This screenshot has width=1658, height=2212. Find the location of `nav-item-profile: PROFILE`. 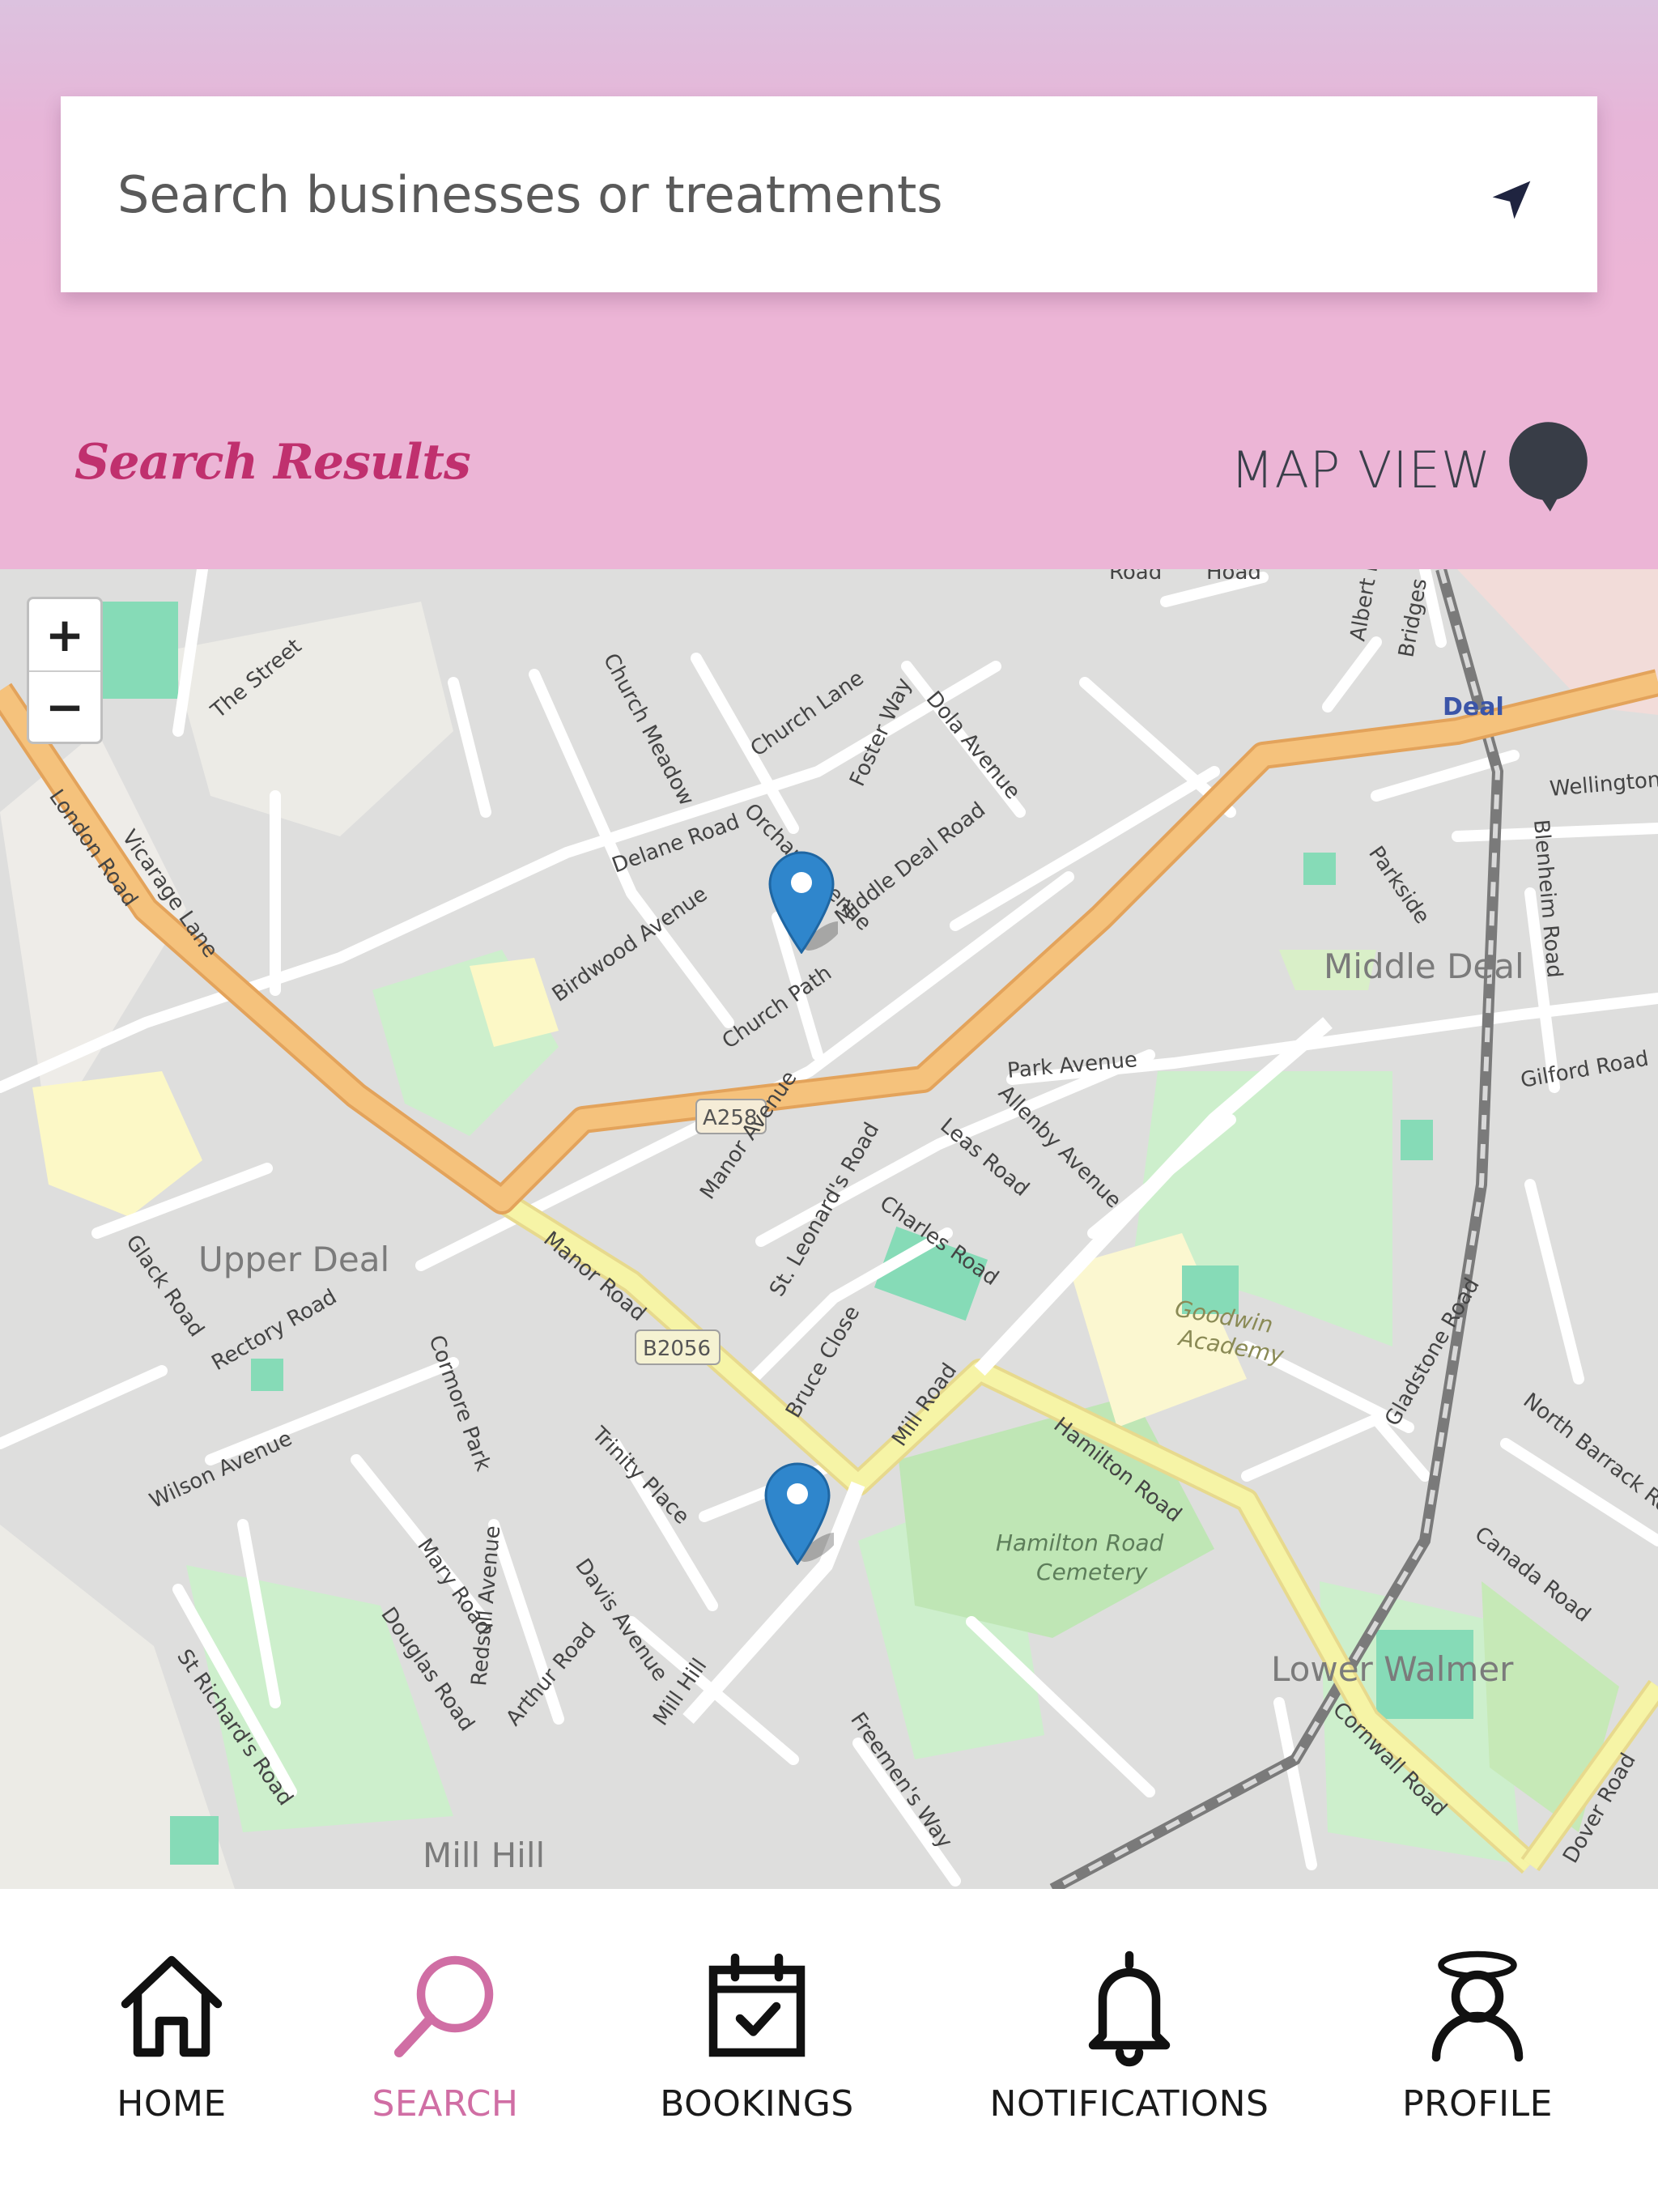

nav-item-profile: PROFILE is located at coordinates (1477, 2051).